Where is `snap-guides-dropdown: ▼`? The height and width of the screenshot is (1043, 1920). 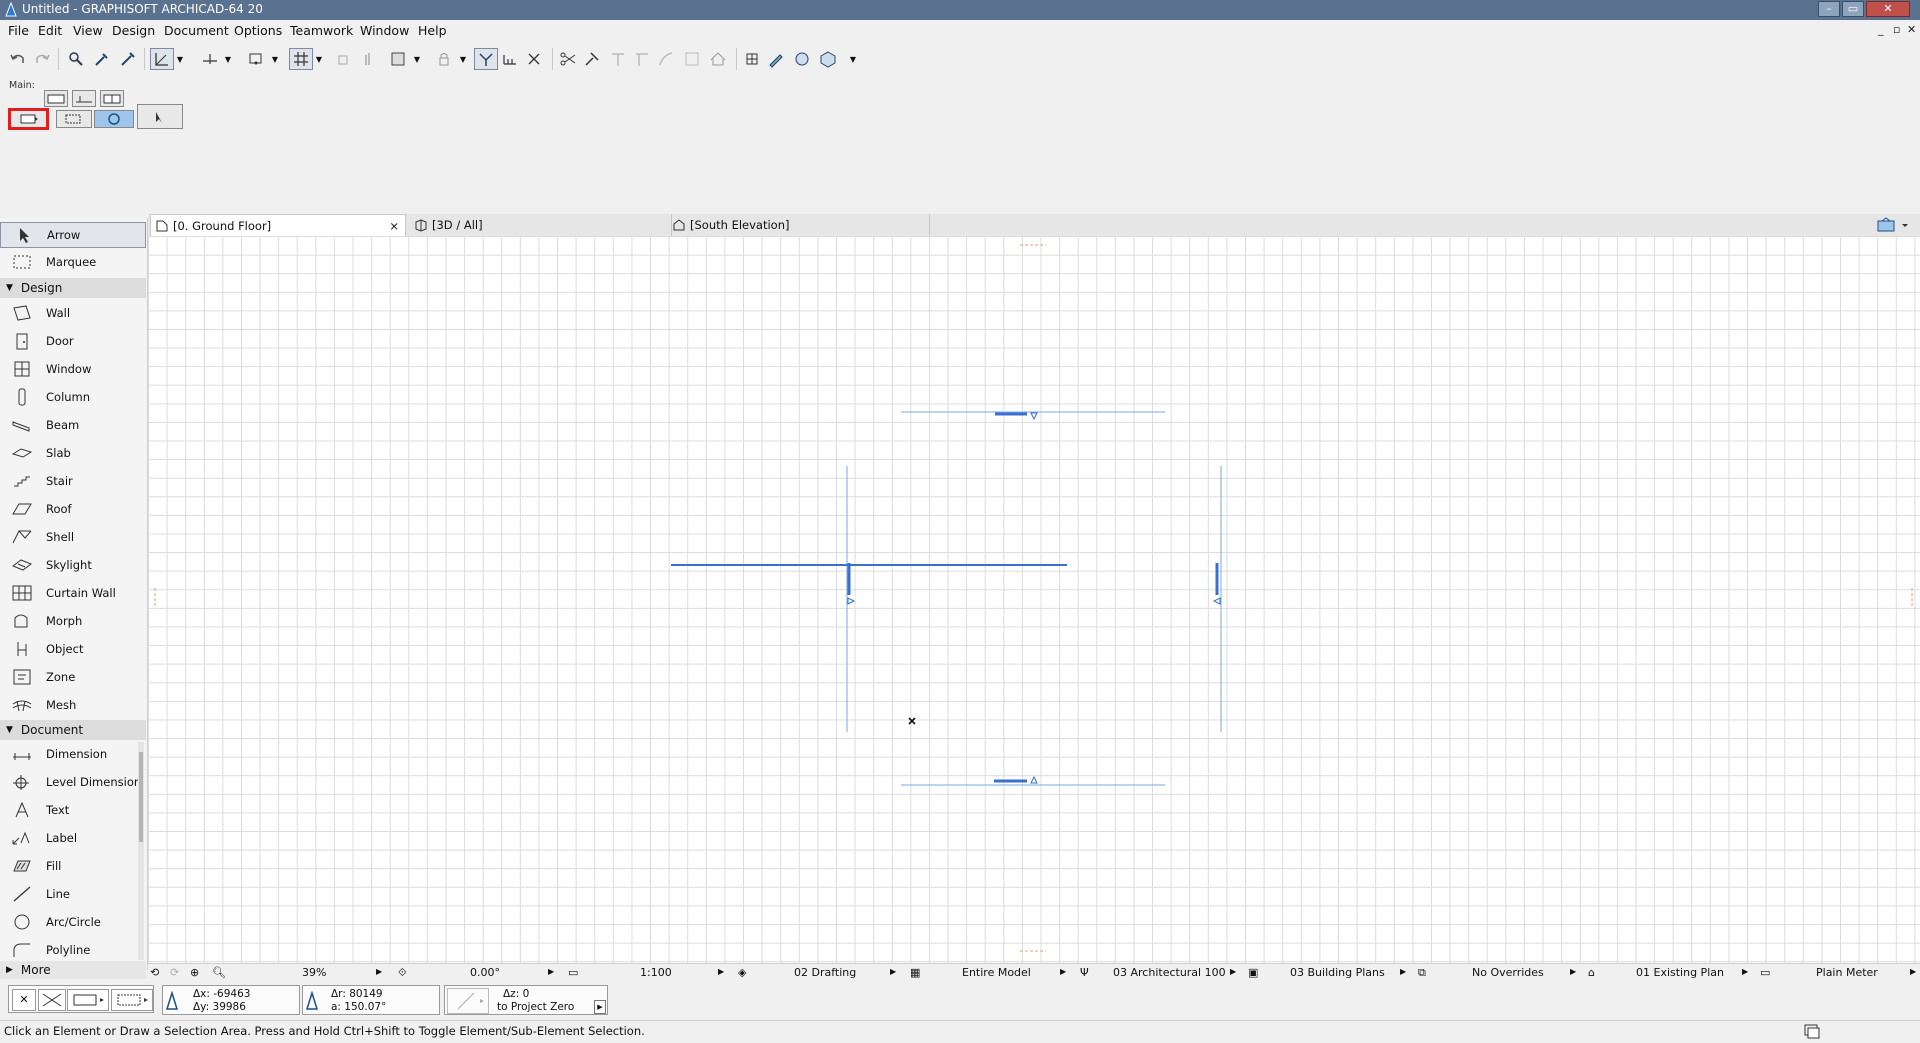
snap-guides-dropdown: ▼ is located at coordinates (228, 59).